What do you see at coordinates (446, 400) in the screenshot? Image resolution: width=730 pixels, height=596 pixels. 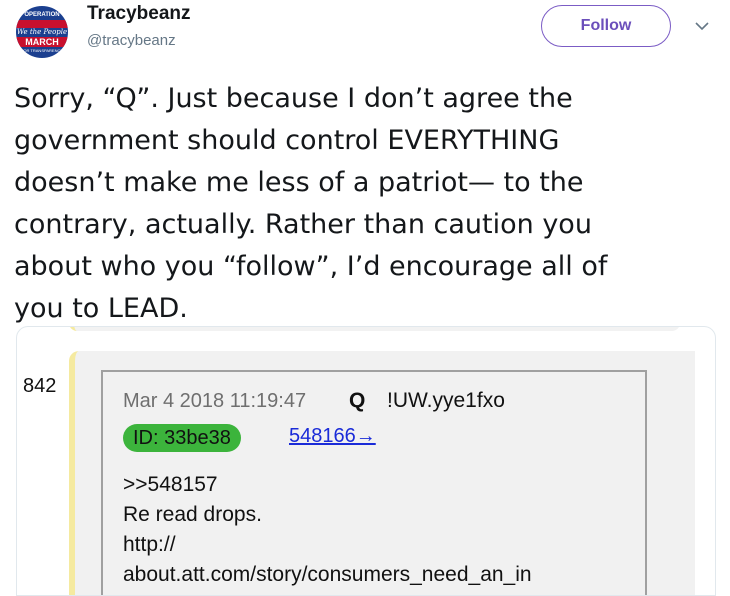 I see `tripcode: !UW.yye1fxo` at bounding box center [446, 400].